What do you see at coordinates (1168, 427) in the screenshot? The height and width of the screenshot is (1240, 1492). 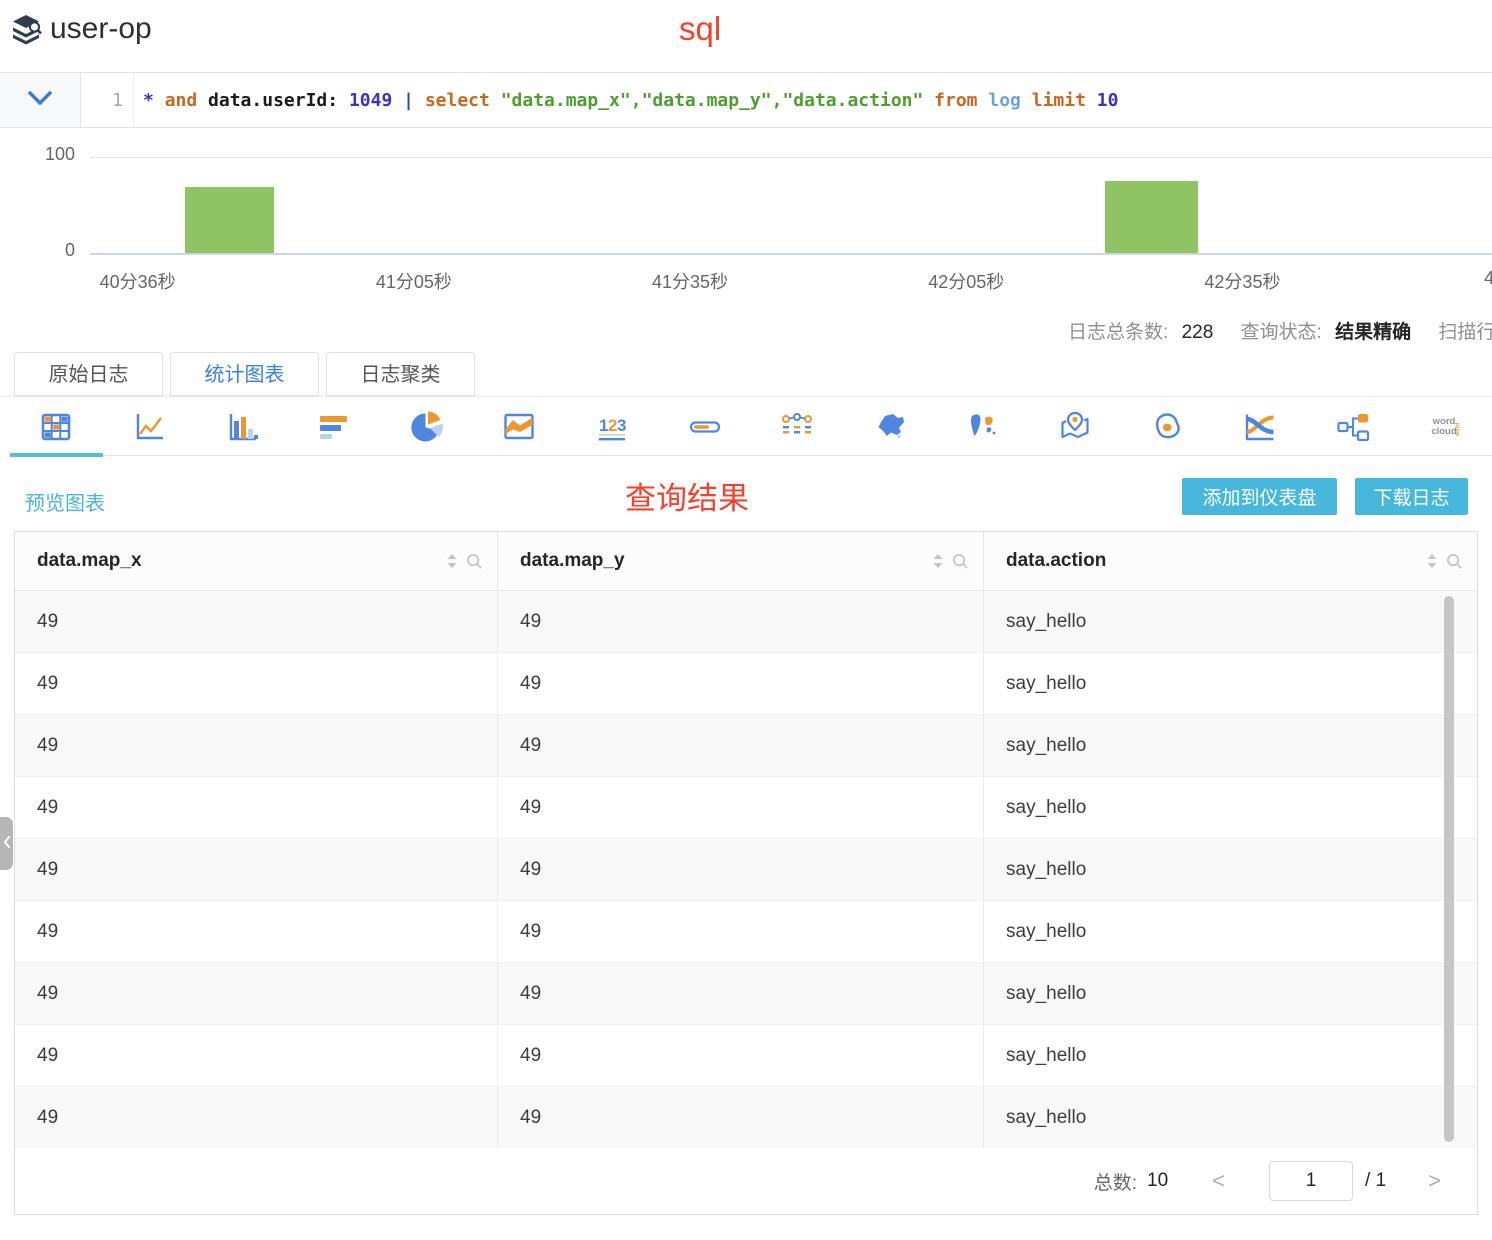 I see `heat-map-icon` at bounding box center [1168, 427].